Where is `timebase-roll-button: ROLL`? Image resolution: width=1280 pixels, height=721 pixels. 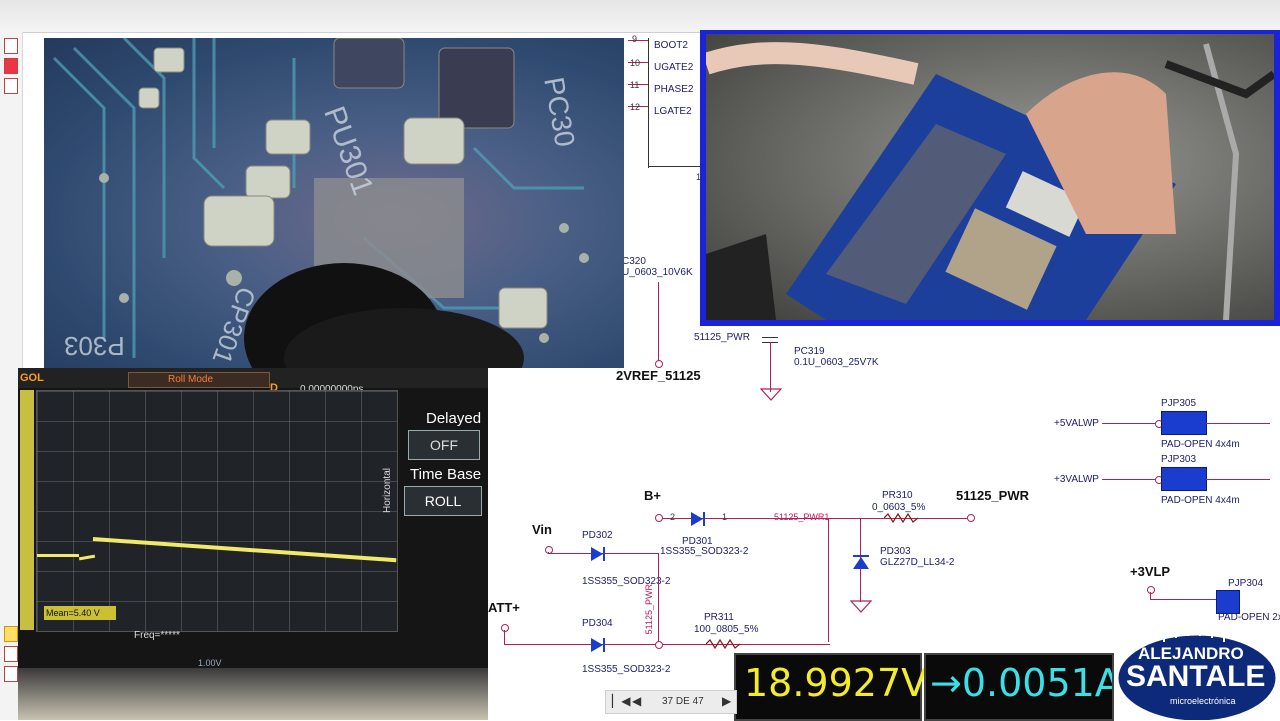
timebase-roll-button: ROLL is located at coordinates (443, 501).